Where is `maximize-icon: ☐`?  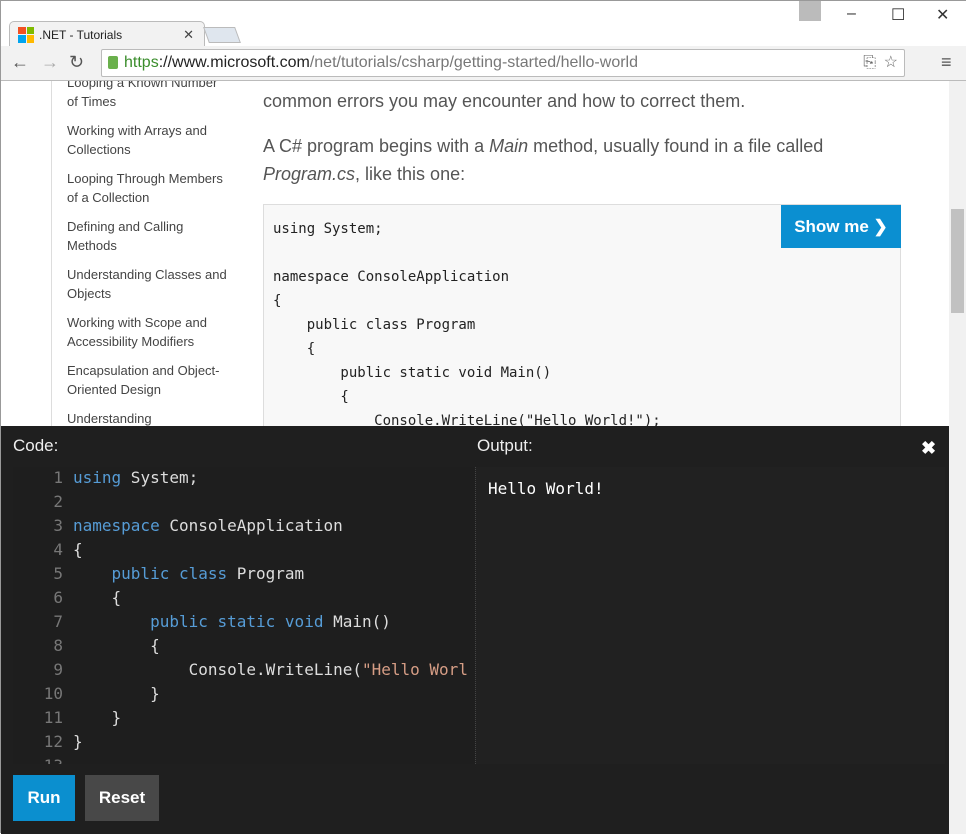
maximize-icon: ☐ is located at coordinates (898, 15).